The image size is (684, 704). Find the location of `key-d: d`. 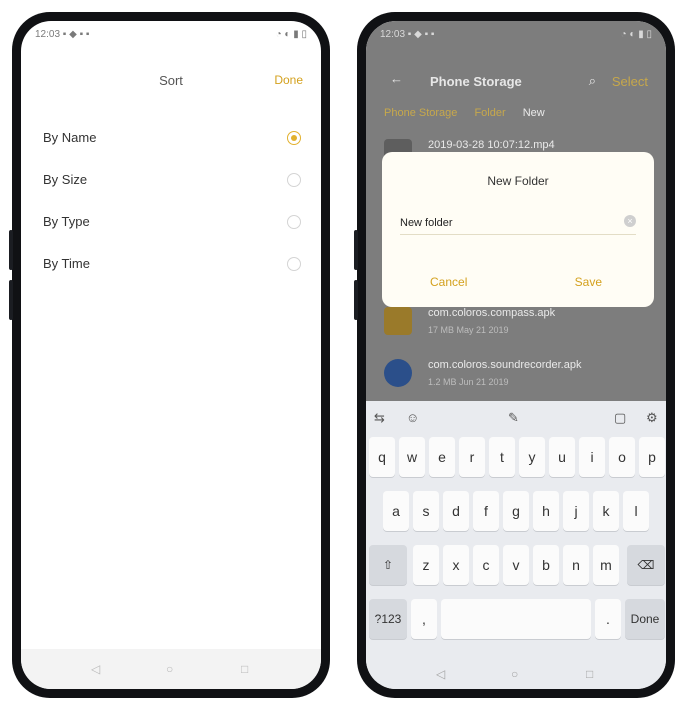

key-d: d is located at coordinates (456, 511).